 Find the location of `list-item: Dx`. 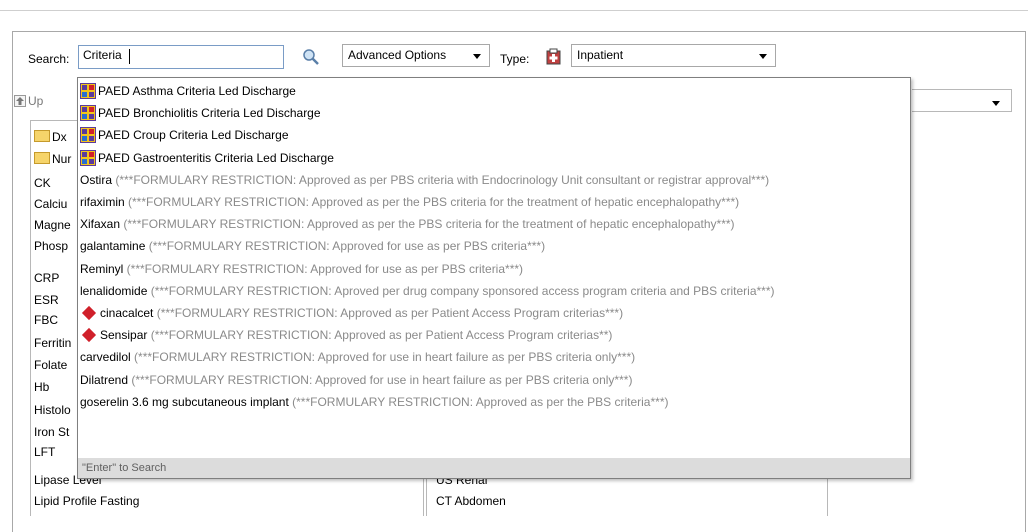

list-item: Dx is located at coordinates (50, 137).